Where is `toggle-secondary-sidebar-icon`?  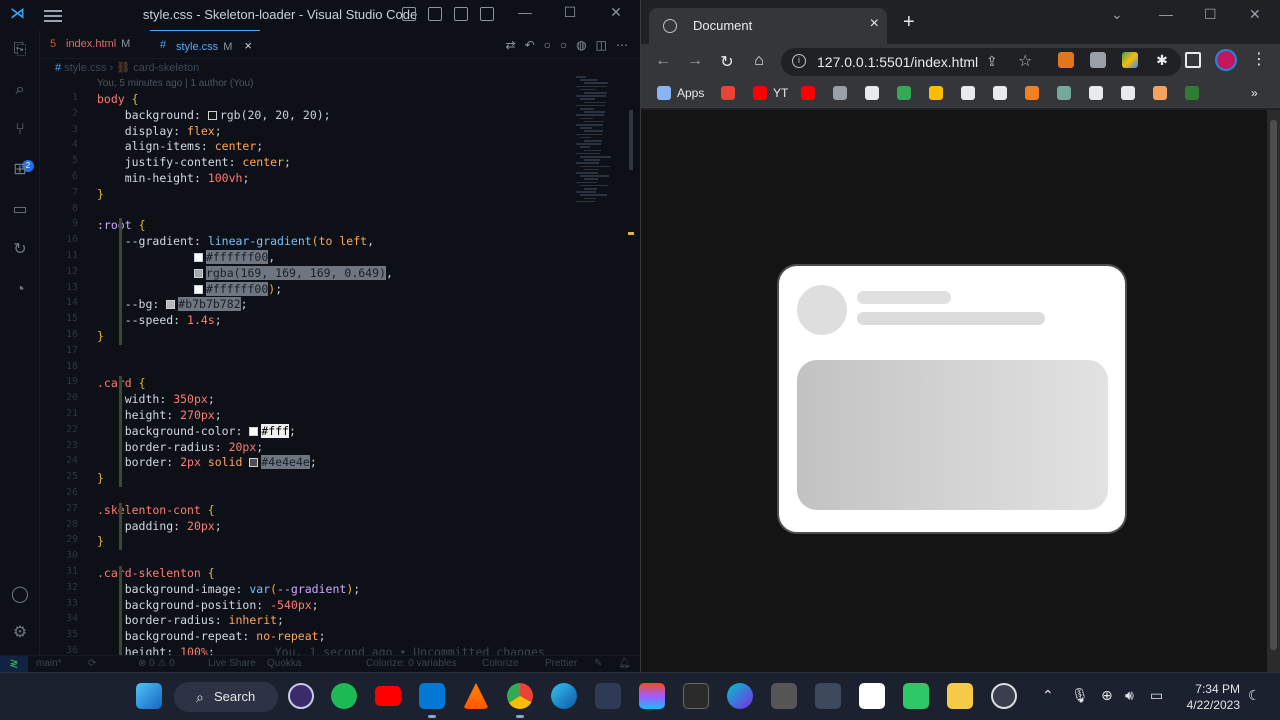 toggle-secondary-sidebar-icon is located at coordinates (461, 14).